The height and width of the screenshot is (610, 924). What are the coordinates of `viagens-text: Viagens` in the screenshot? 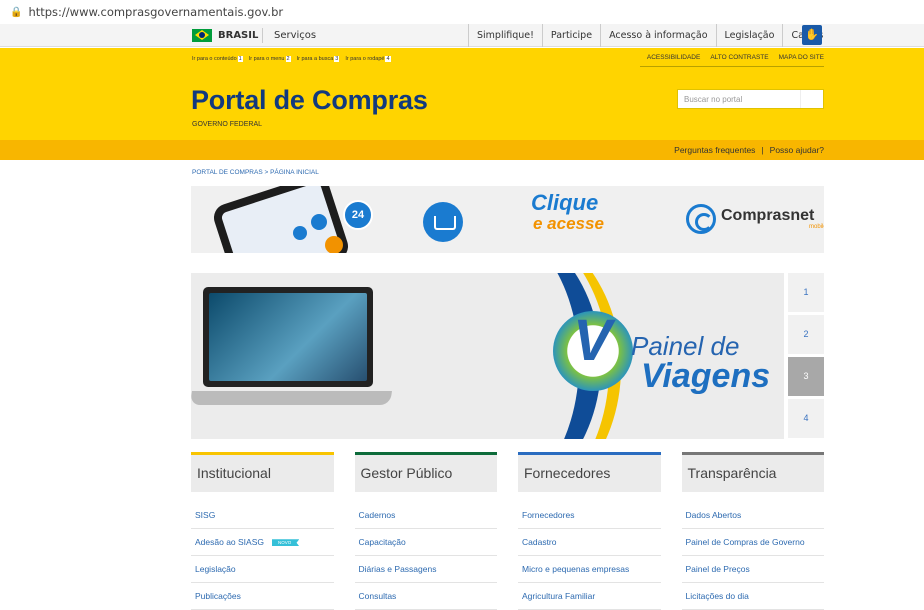 It's located at (706, 376).